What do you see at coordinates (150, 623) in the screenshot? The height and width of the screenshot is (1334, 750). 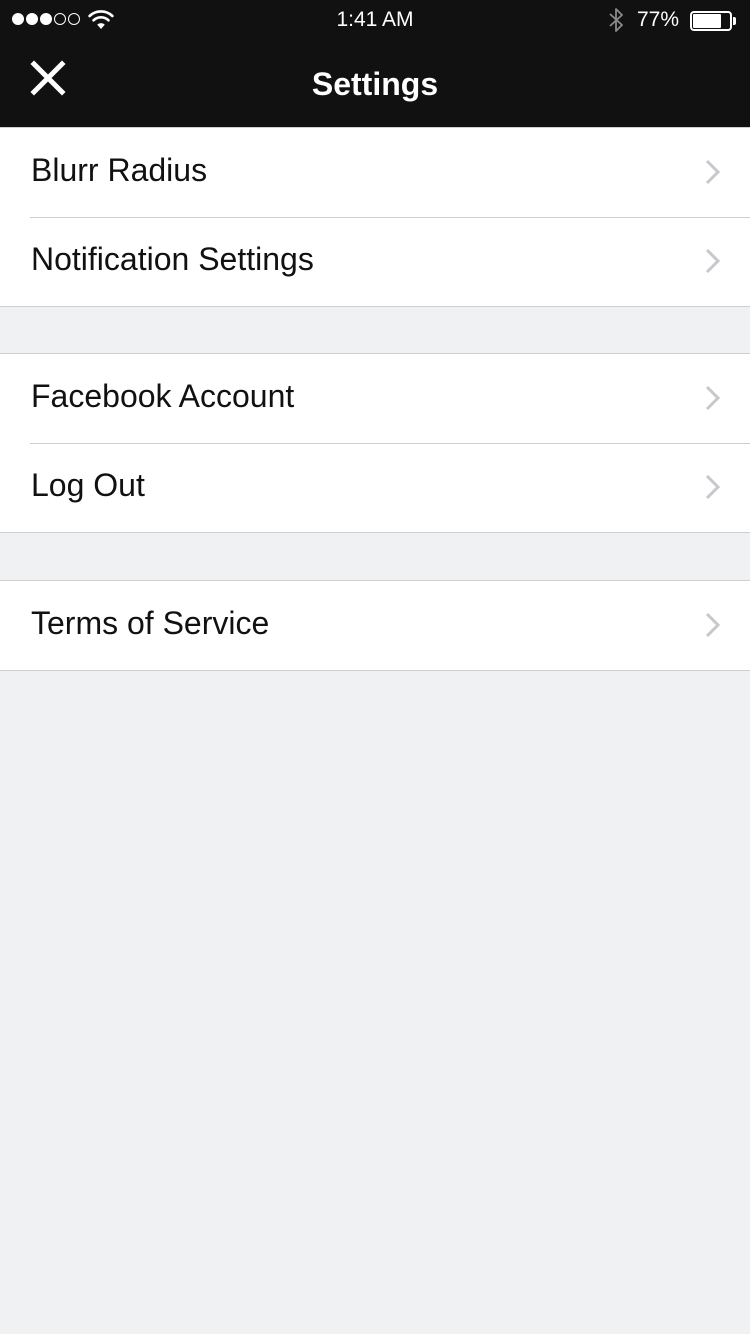 I see `settings-row-label: Terms of Service` at bounding box center [150, 623].